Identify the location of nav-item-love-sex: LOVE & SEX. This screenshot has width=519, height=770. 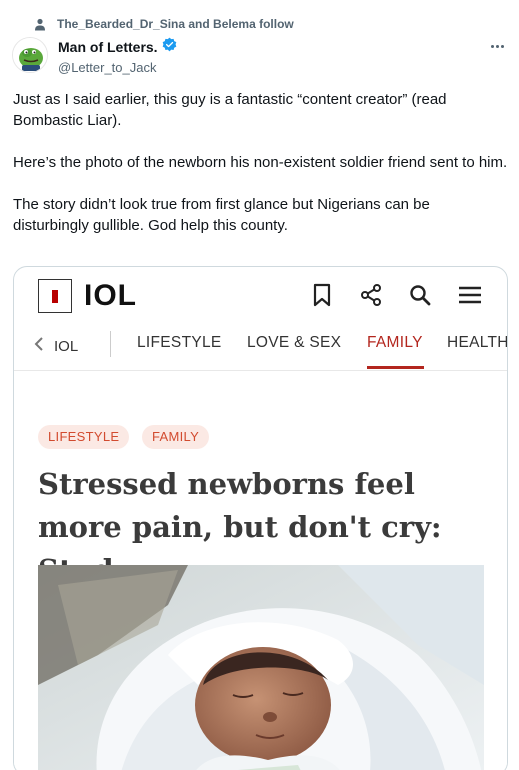
(294, 342).